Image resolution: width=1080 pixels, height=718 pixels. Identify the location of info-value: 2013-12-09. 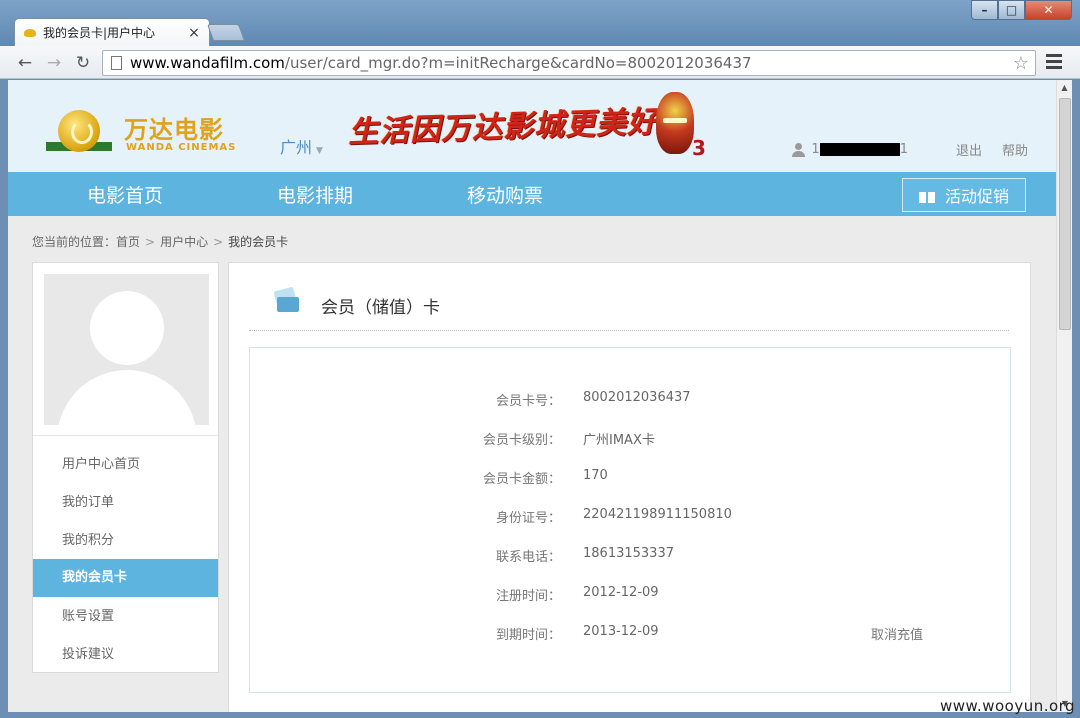
(621, 631).